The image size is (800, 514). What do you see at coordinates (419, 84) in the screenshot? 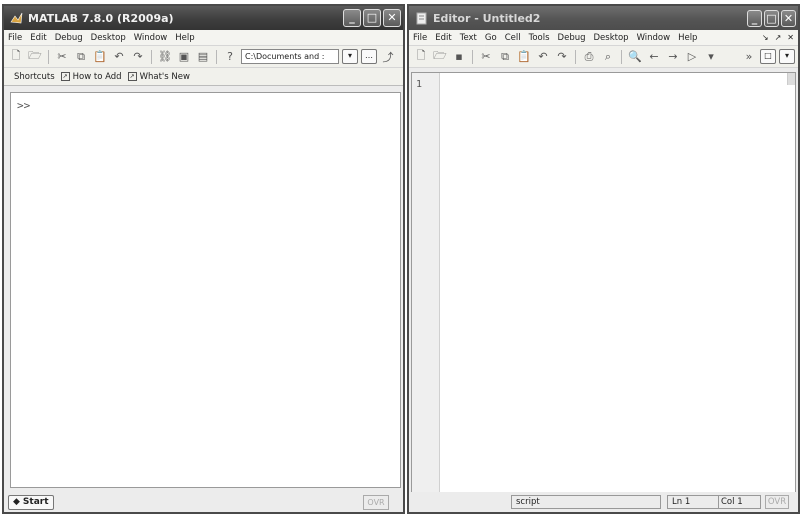
I see `line-number: 1` at bounding box center [419, 84].